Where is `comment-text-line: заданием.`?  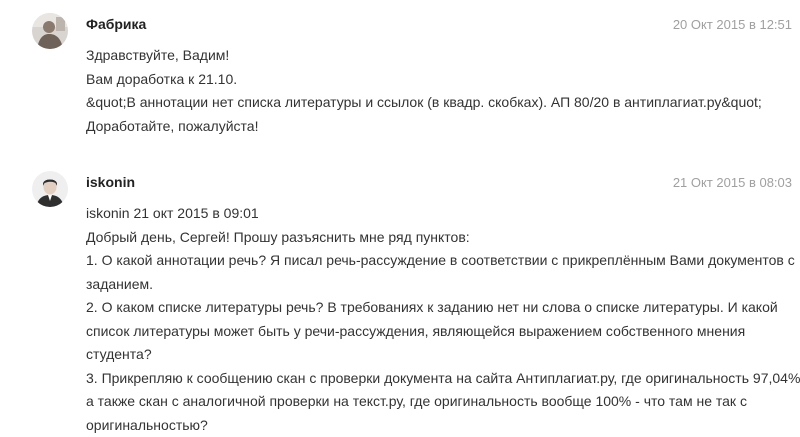 comment-text-line: заданием. is located at coordinates (438, 285).